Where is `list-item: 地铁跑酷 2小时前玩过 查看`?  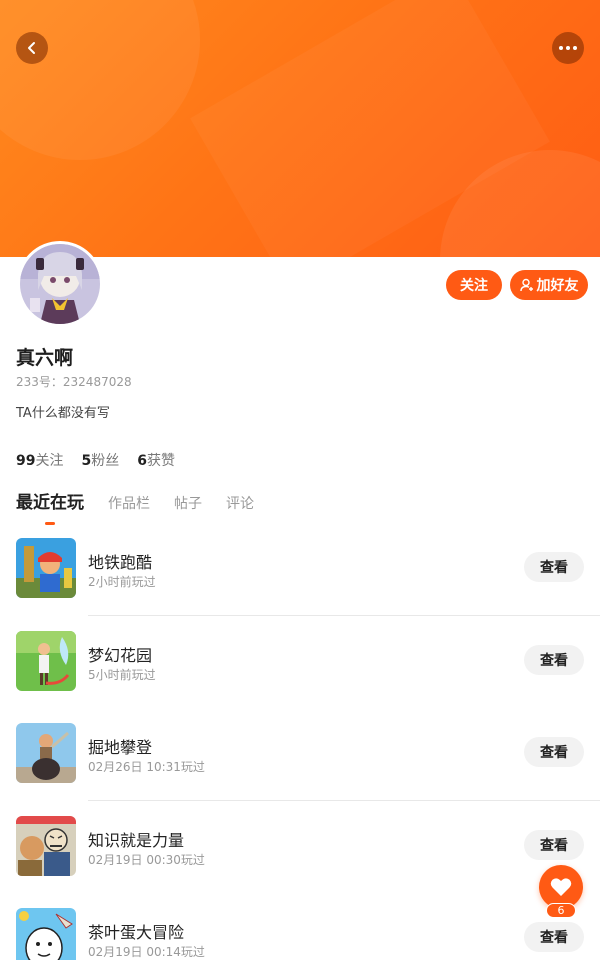 list-item: 地铁跑酷 2小时前玩过 查看 is located at coordinates (300, 569).